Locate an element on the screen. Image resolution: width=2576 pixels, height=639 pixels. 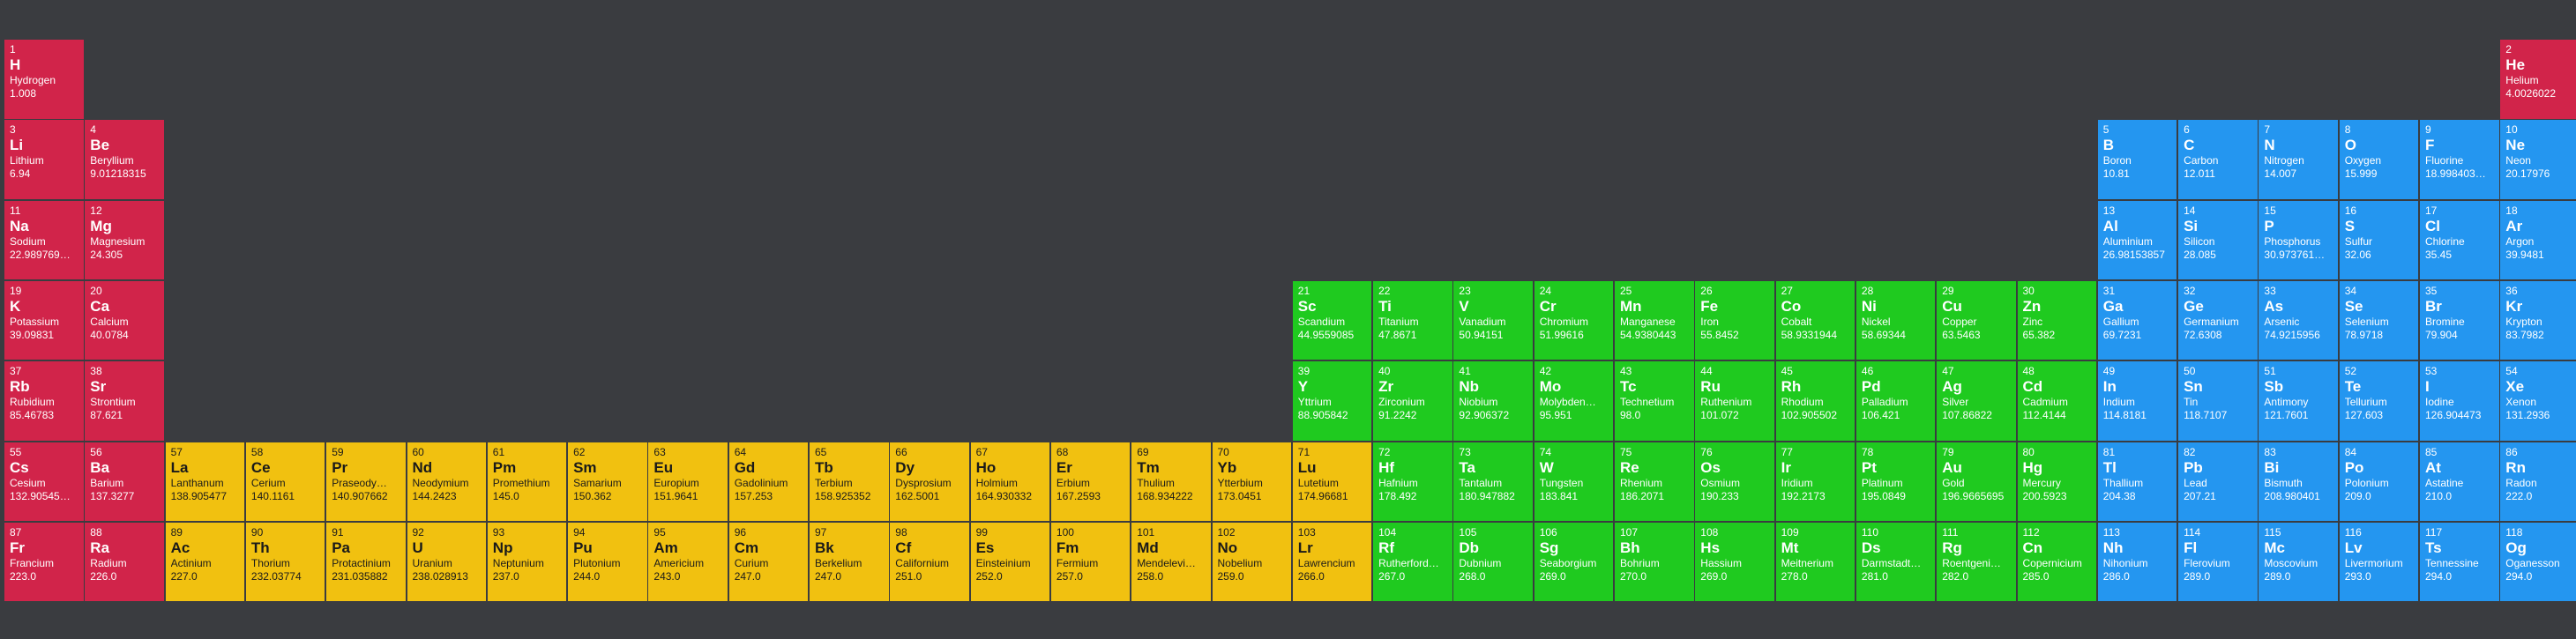
element-cell-mo: 42 Mo Molybden… 95.951 is located at coordinates (1574, 401).